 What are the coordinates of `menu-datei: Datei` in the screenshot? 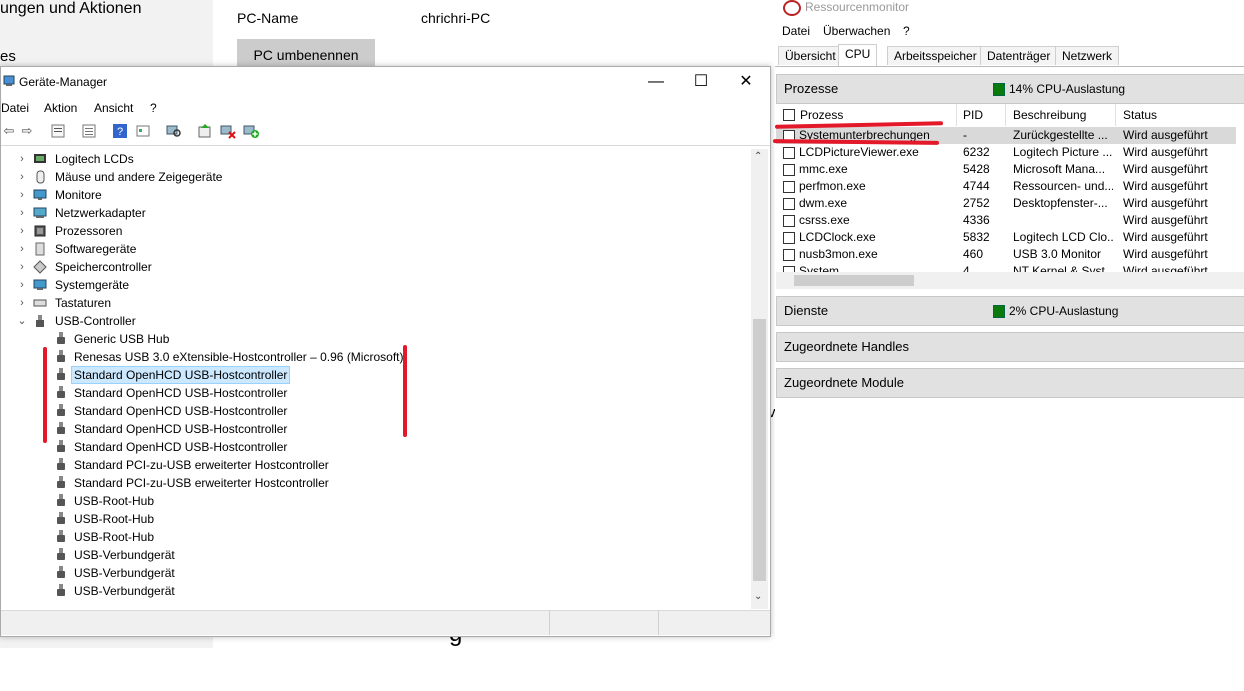 It's located at (15, 108).